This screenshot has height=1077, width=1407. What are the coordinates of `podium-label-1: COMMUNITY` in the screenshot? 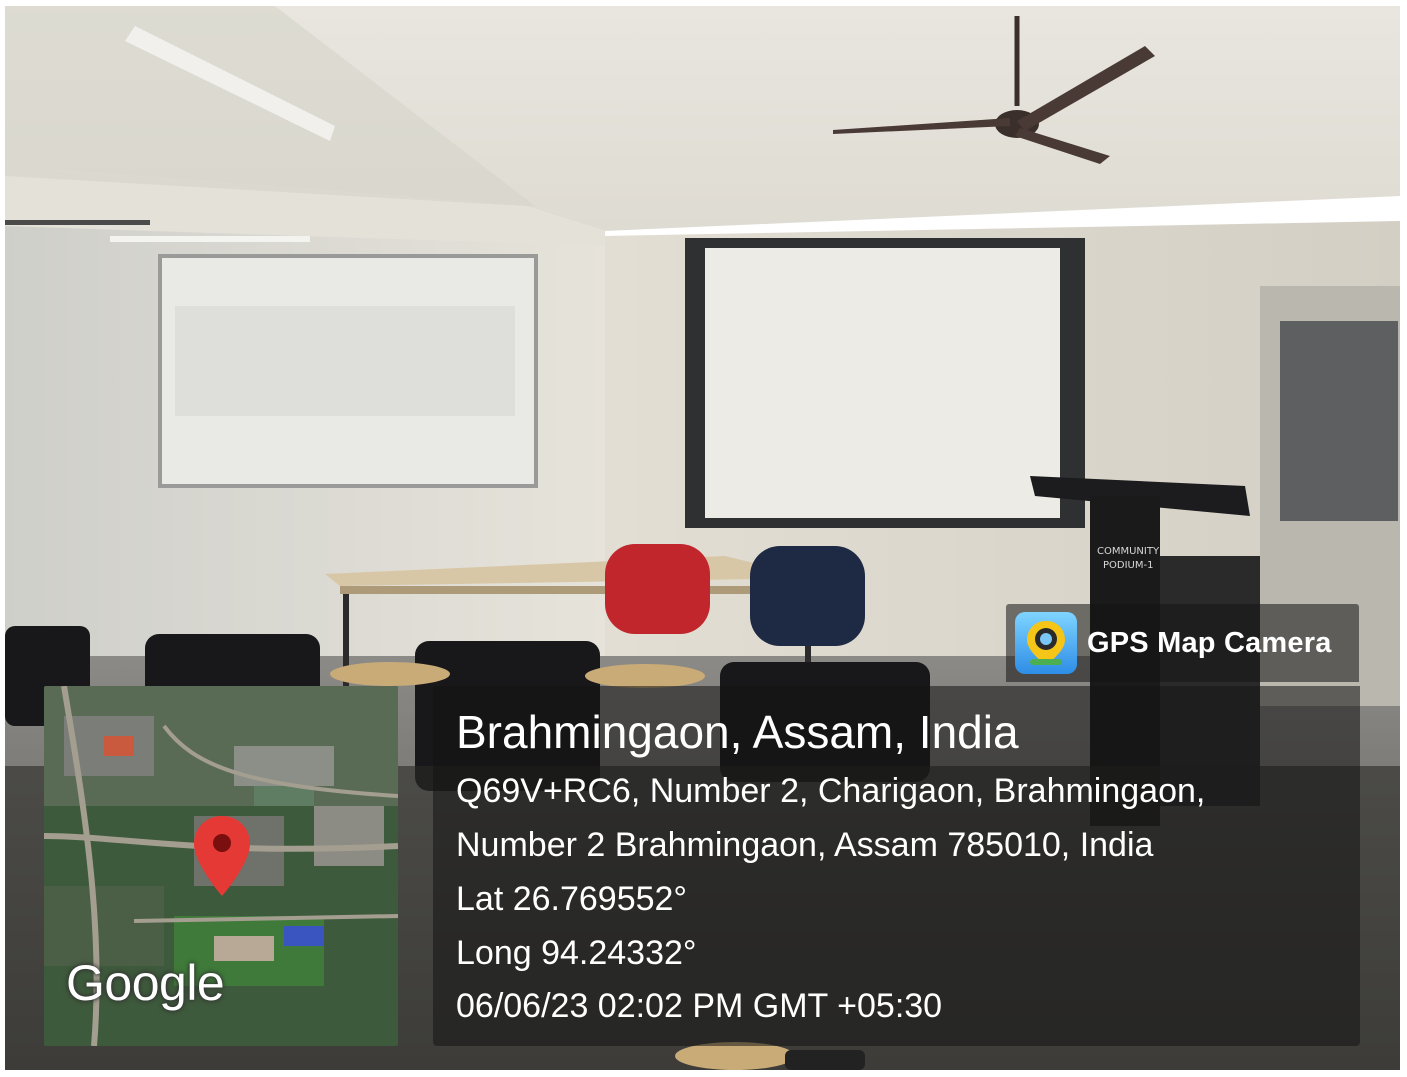 It's located at (1128, 551).